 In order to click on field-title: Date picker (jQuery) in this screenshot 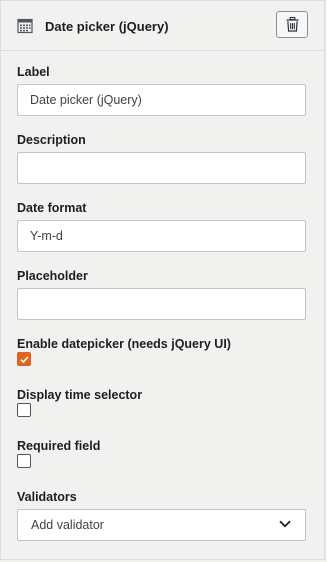, I will do `click(107, 26)`.